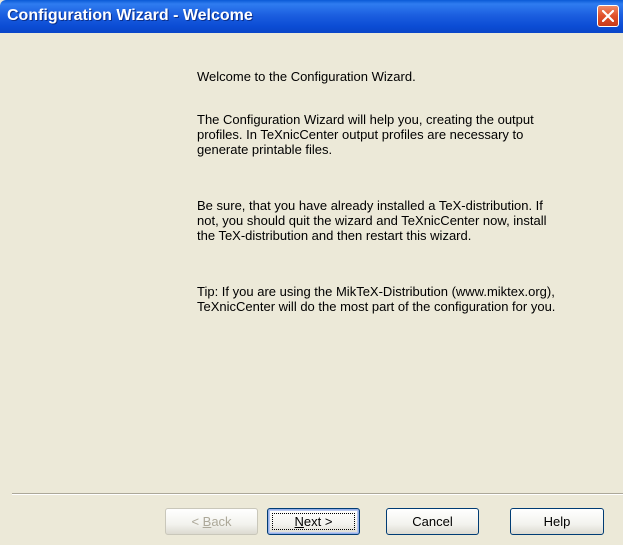  I want to click on next-button-focus-ring, so click(313, 521).